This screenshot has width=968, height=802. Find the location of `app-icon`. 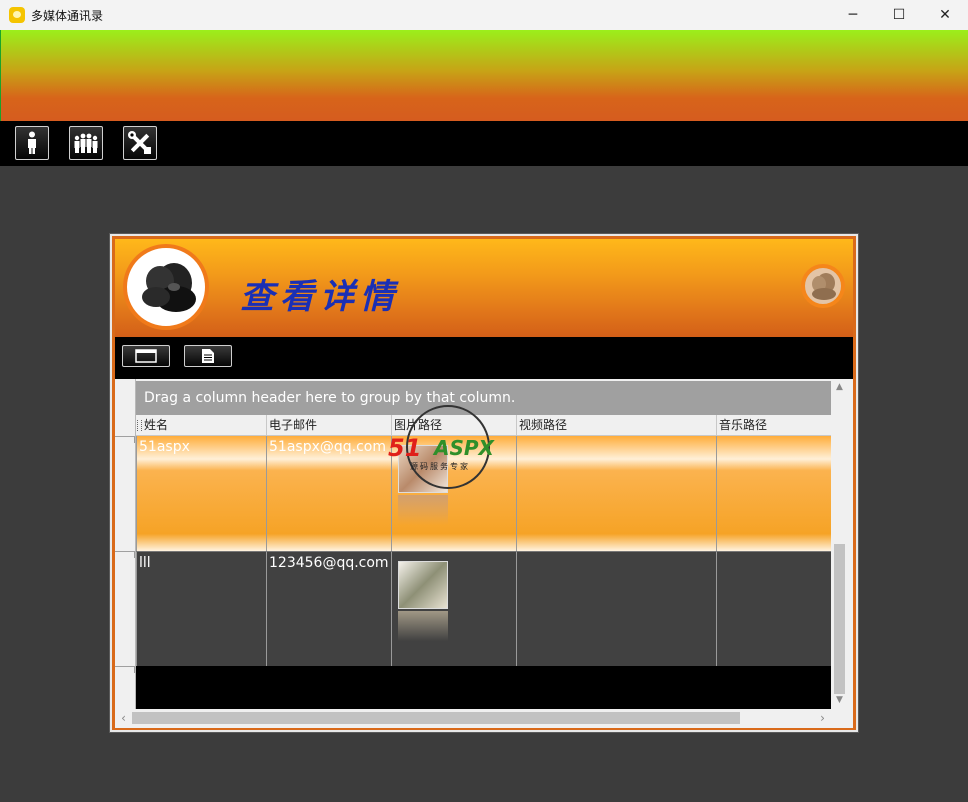

app-icon is located at coordinates (17, 15).